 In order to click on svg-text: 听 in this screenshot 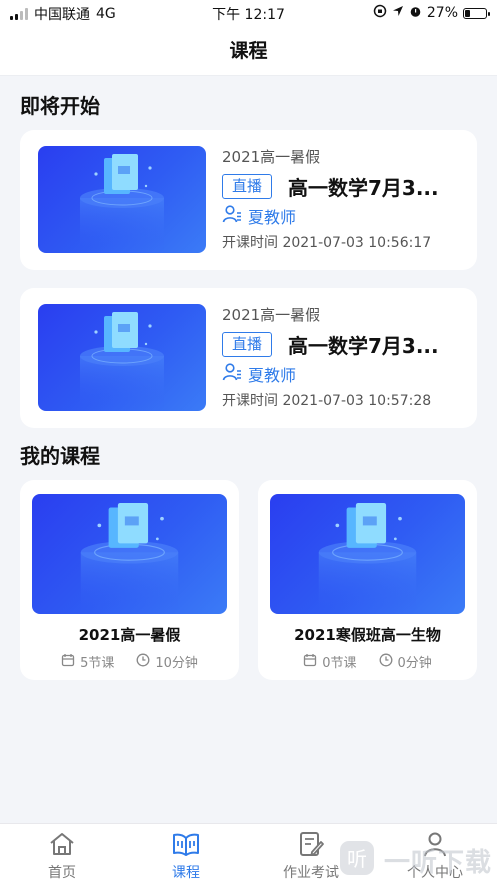, I will do `click(357, 859)`.